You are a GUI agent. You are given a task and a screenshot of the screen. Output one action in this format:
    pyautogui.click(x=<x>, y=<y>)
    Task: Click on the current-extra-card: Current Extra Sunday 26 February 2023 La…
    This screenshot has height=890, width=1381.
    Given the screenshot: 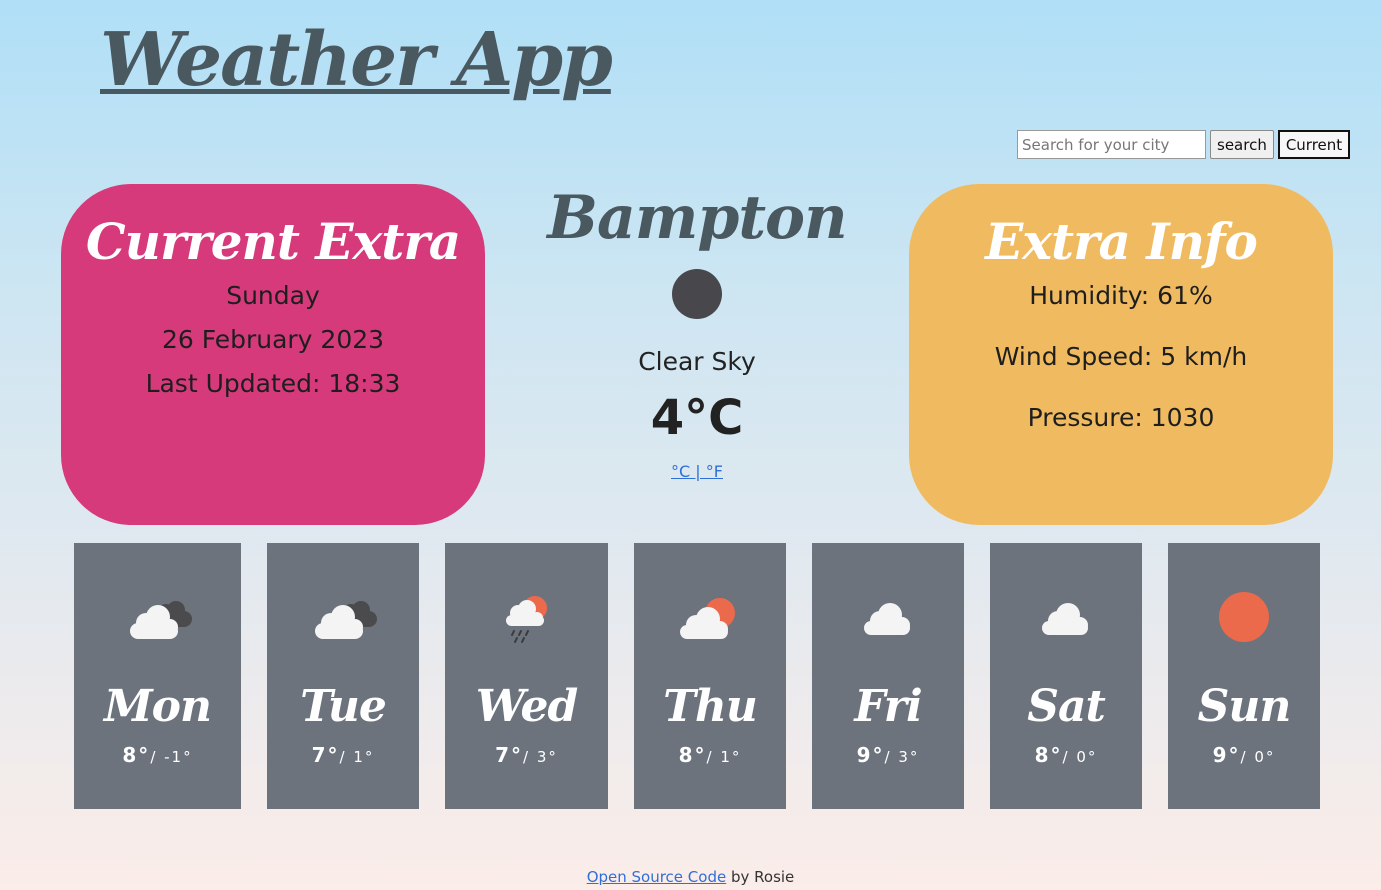 What is the action you would take?
    pyautogui.click(x=273, y=354)
    